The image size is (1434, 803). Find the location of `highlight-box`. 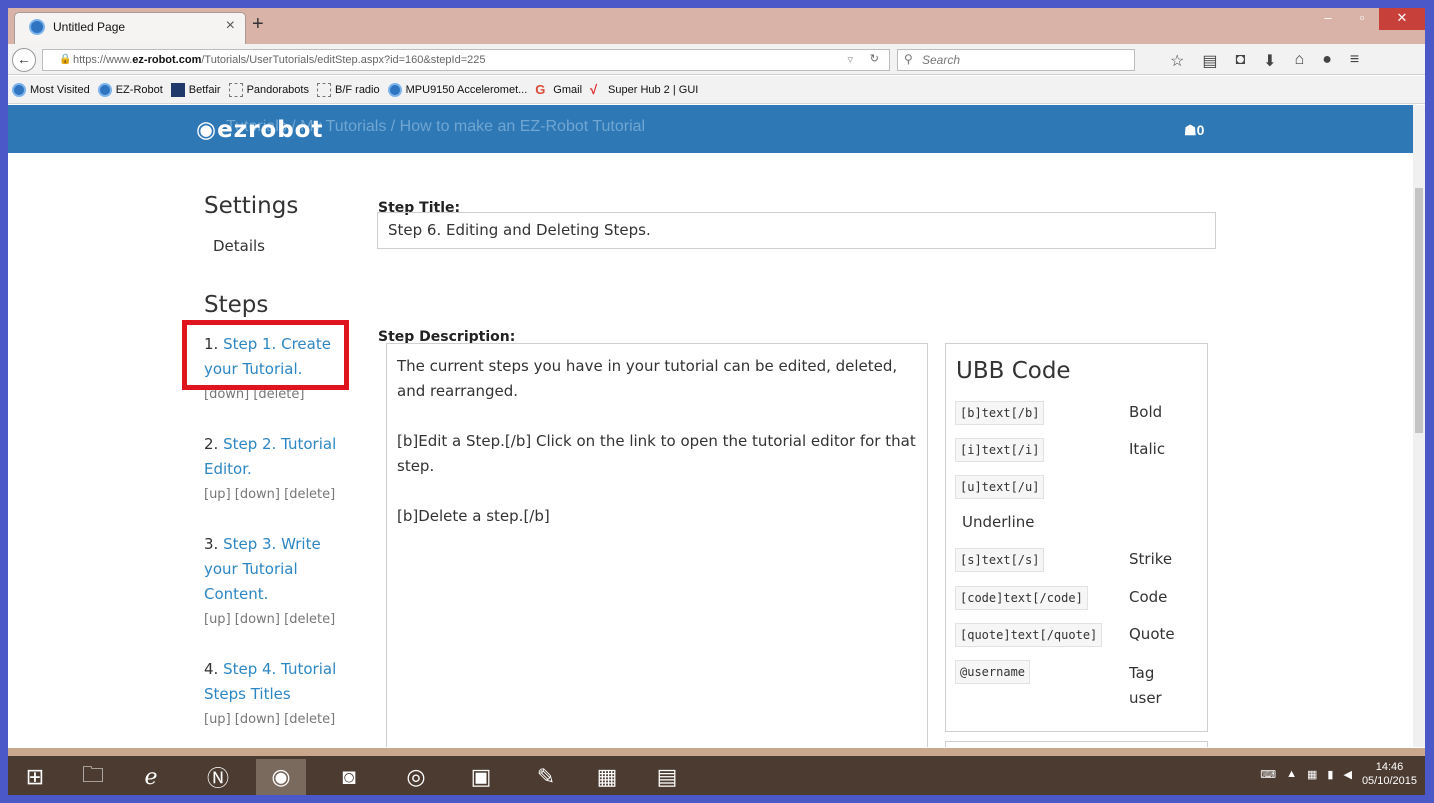

highlight-box is located at coordinates (265, 355).